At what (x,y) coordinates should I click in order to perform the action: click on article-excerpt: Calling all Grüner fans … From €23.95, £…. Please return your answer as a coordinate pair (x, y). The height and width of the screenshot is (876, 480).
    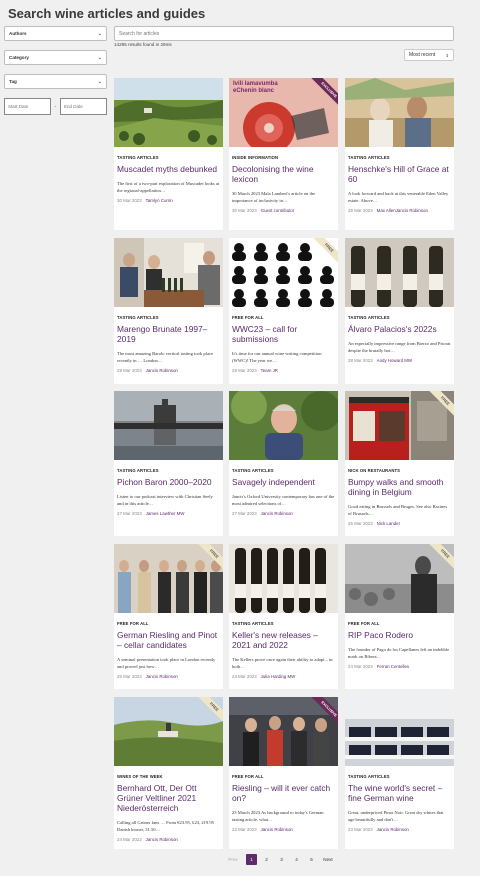
    Looking at the image, I should click on (165, 826).